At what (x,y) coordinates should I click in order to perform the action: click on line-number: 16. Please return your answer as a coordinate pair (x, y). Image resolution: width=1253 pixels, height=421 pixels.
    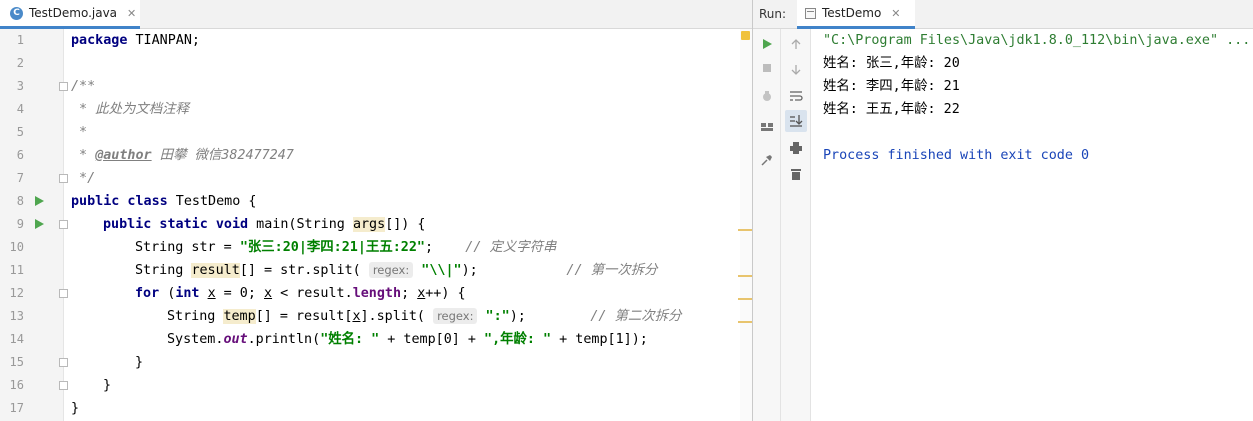
    Looking at the image, I should click on (16, 385).